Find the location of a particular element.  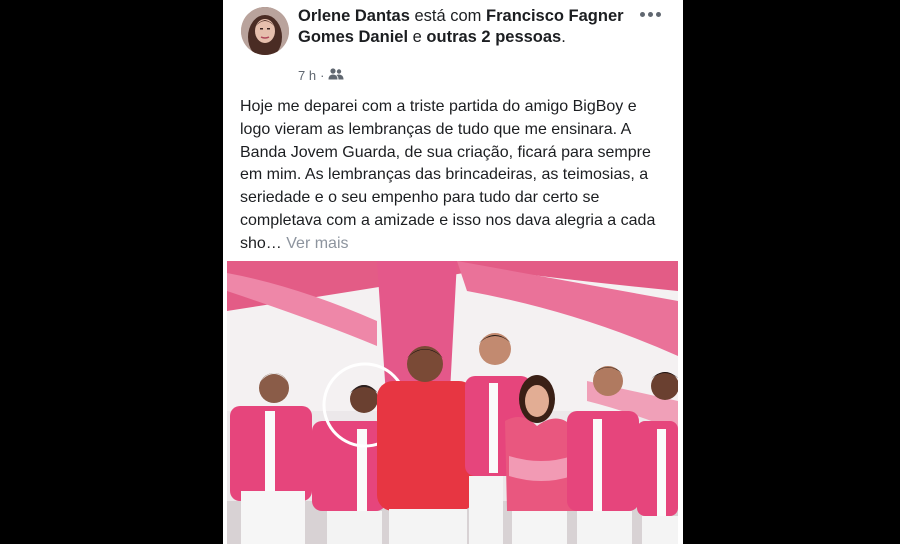

post-meta: 7 h · is located at coordinates (321, 75).